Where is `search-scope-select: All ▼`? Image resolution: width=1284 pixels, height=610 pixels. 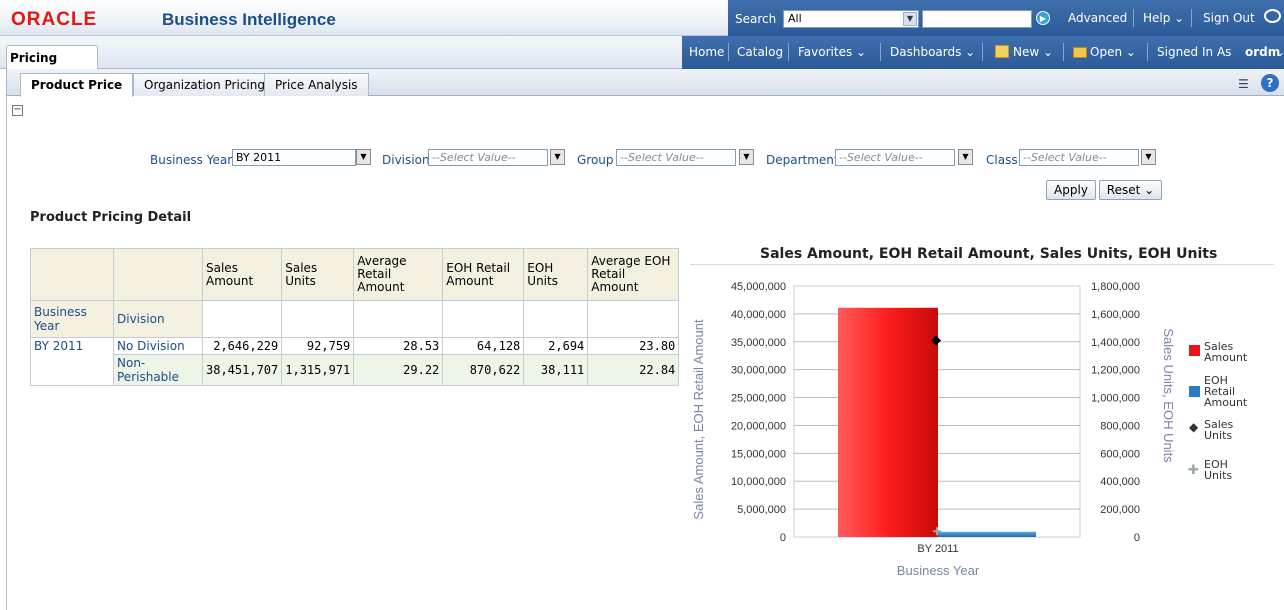 search-scope-select: All ▼ is located at coordinates (851, 19).